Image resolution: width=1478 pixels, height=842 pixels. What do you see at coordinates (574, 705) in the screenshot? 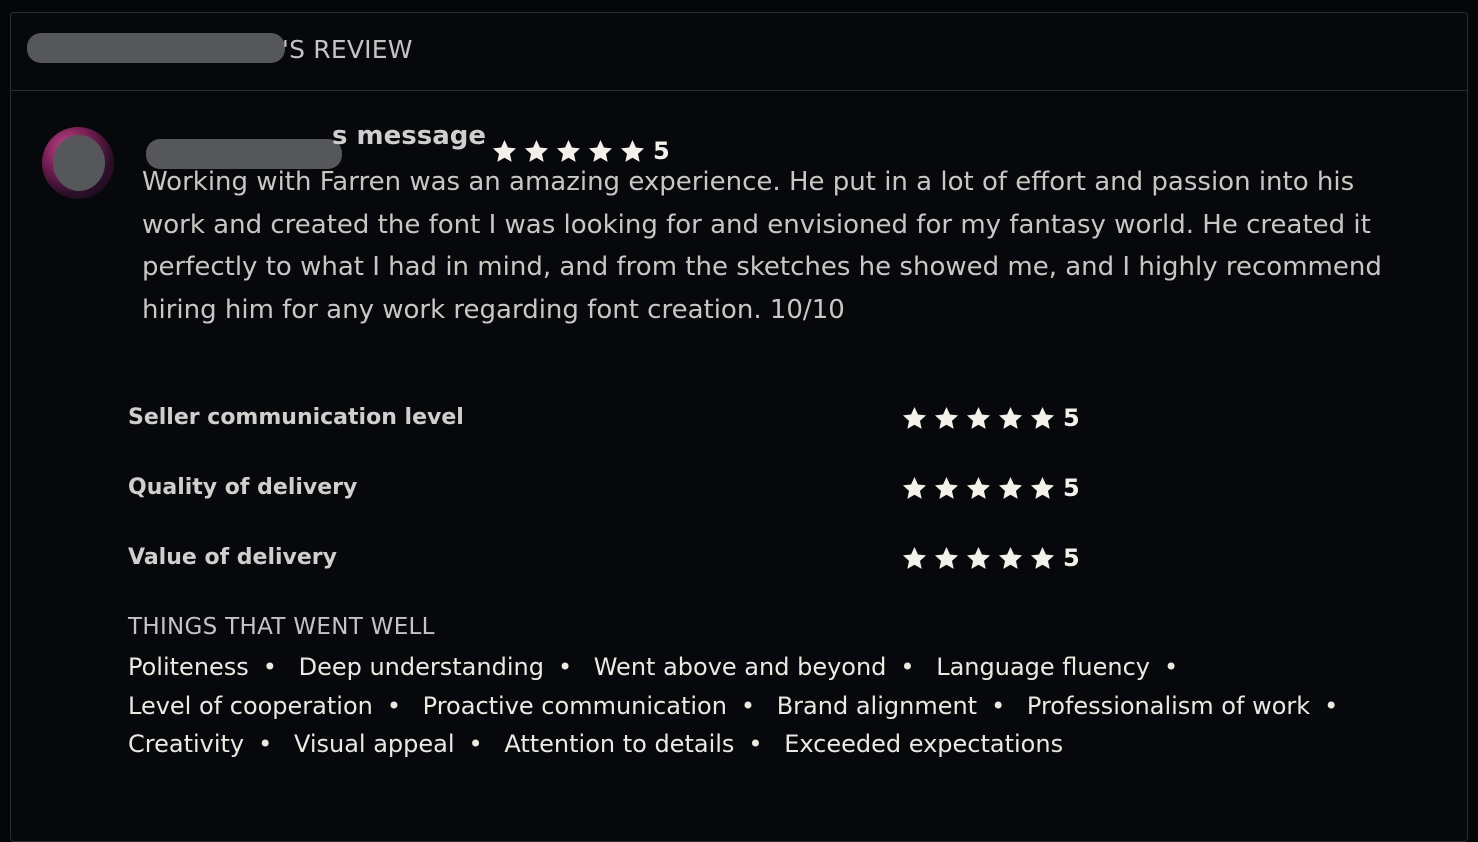
I see `went-well-tag: Proactive communication` at bounding box center [574, 705].